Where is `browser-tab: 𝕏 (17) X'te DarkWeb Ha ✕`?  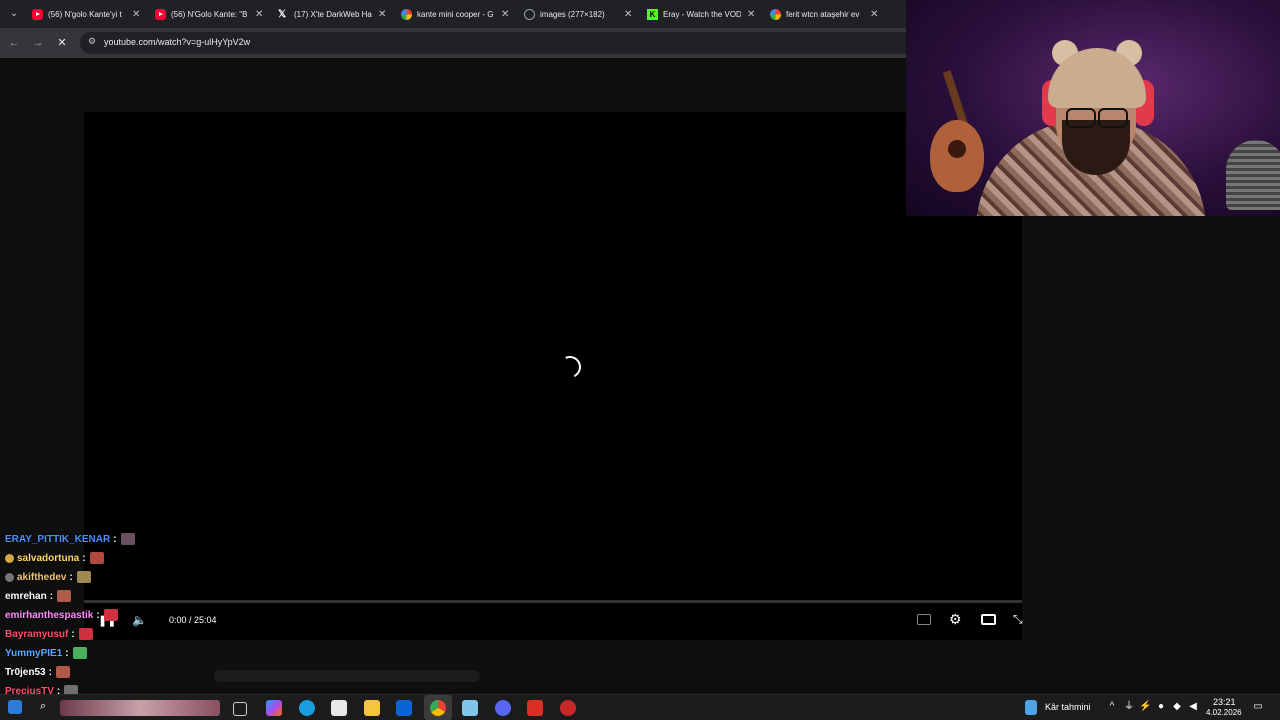
browser-tab: 𝕏 (17) X'te DarkWeb Ha ✕ is located at coordinates (332, 14).